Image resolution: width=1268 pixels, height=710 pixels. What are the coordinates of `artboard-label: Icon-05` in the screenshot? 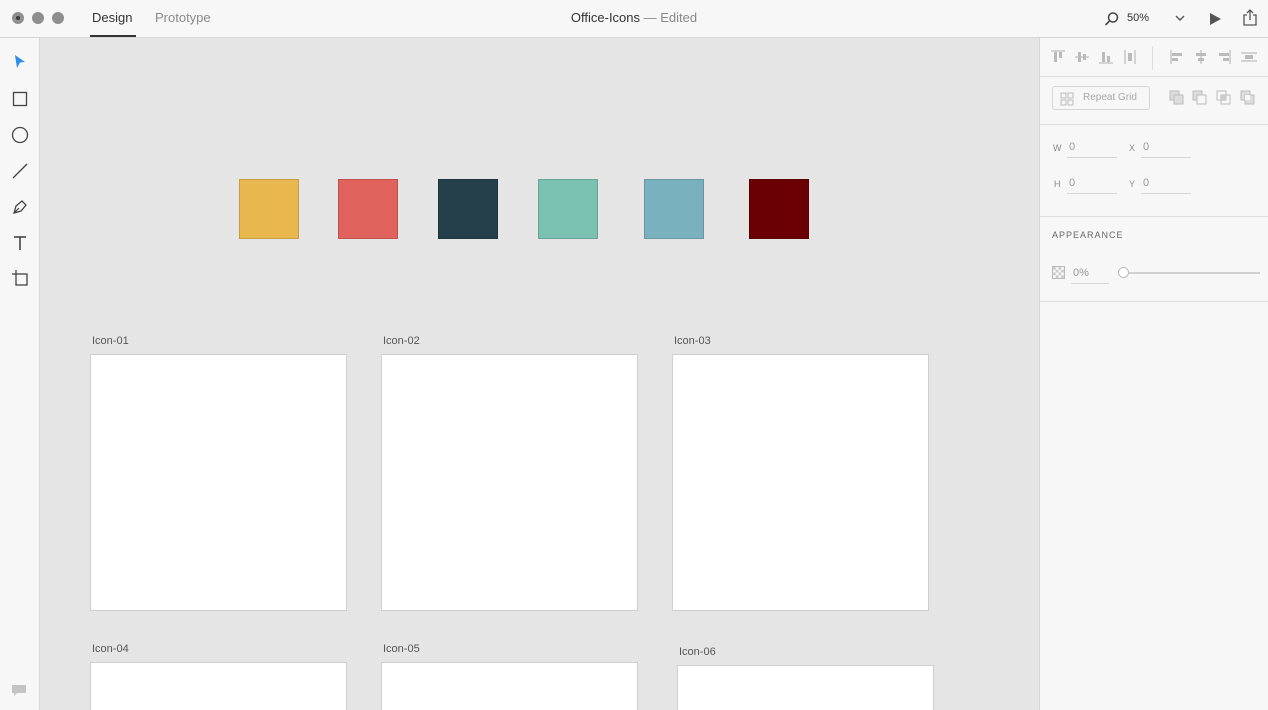 It's located at (401, 649).